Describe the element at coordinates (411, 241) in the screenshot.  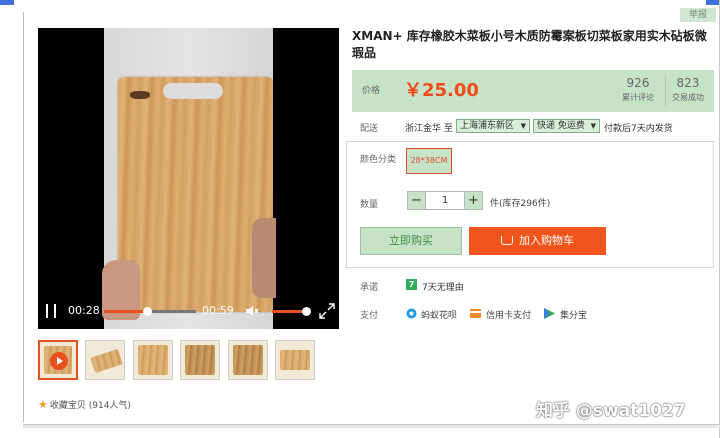
I see `buy-now-button: 立即购买` at that location.